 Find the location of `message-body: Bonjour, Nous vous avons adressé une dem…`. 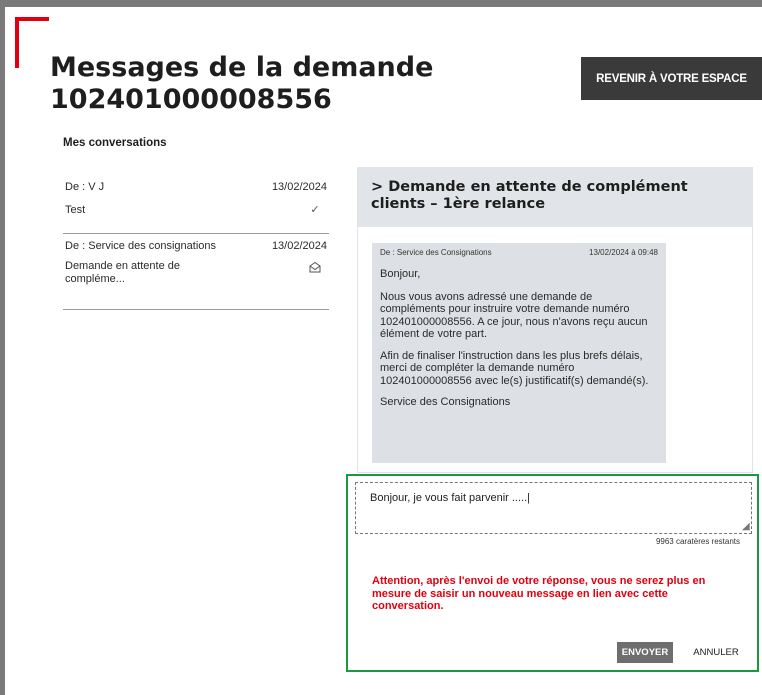

message-body: Bonjour, Nous vous avons adressé une dem… is located at coordinates (519, 338).